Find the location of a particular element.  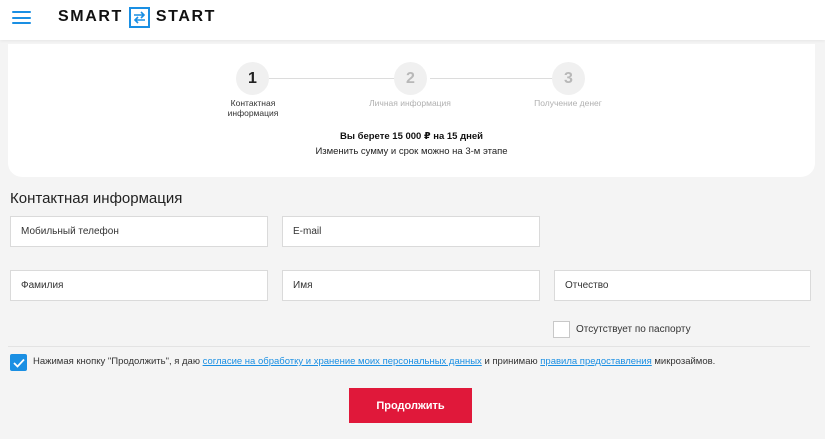

lastname-field: Фамилия is located at coordinates (139, 285).